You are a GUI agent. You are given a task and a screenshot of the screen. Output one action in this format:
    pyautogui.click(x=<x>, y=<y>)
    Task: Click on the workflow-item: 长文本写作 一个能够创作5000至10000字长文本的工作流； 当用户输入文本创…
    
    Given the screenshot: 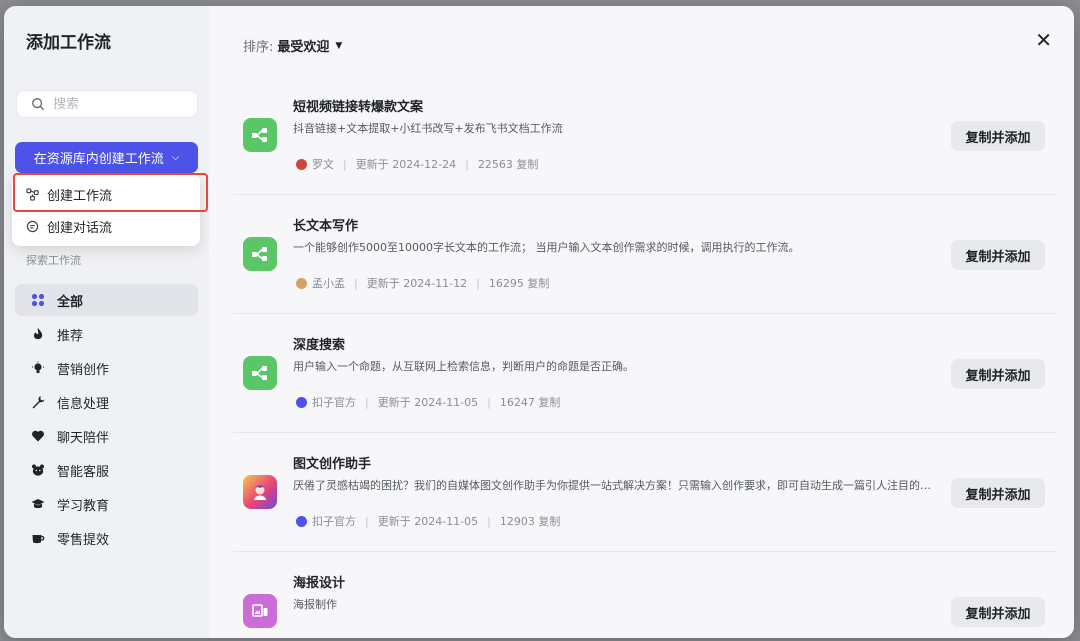 What is the action you would take?
    pyautogui.click(x=645, y=254)
    